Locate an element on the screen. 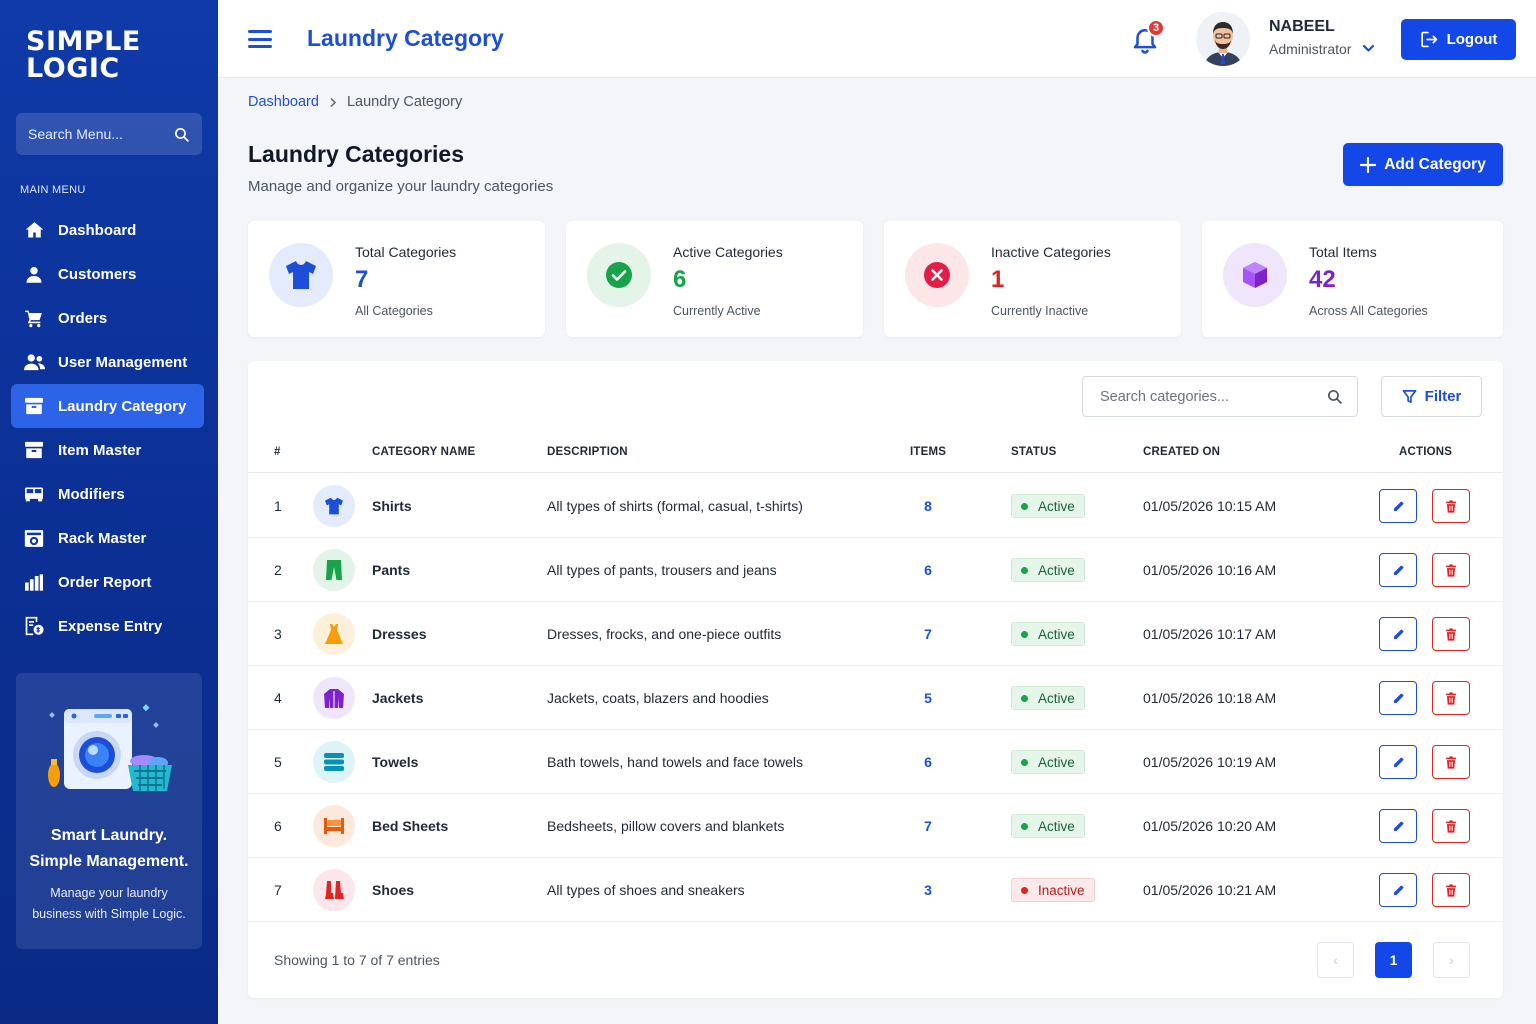 The height and width of the screenshot is (1024, 1536). breadcrumb-home-link: Dashboard is located at coordinates (283, 102).